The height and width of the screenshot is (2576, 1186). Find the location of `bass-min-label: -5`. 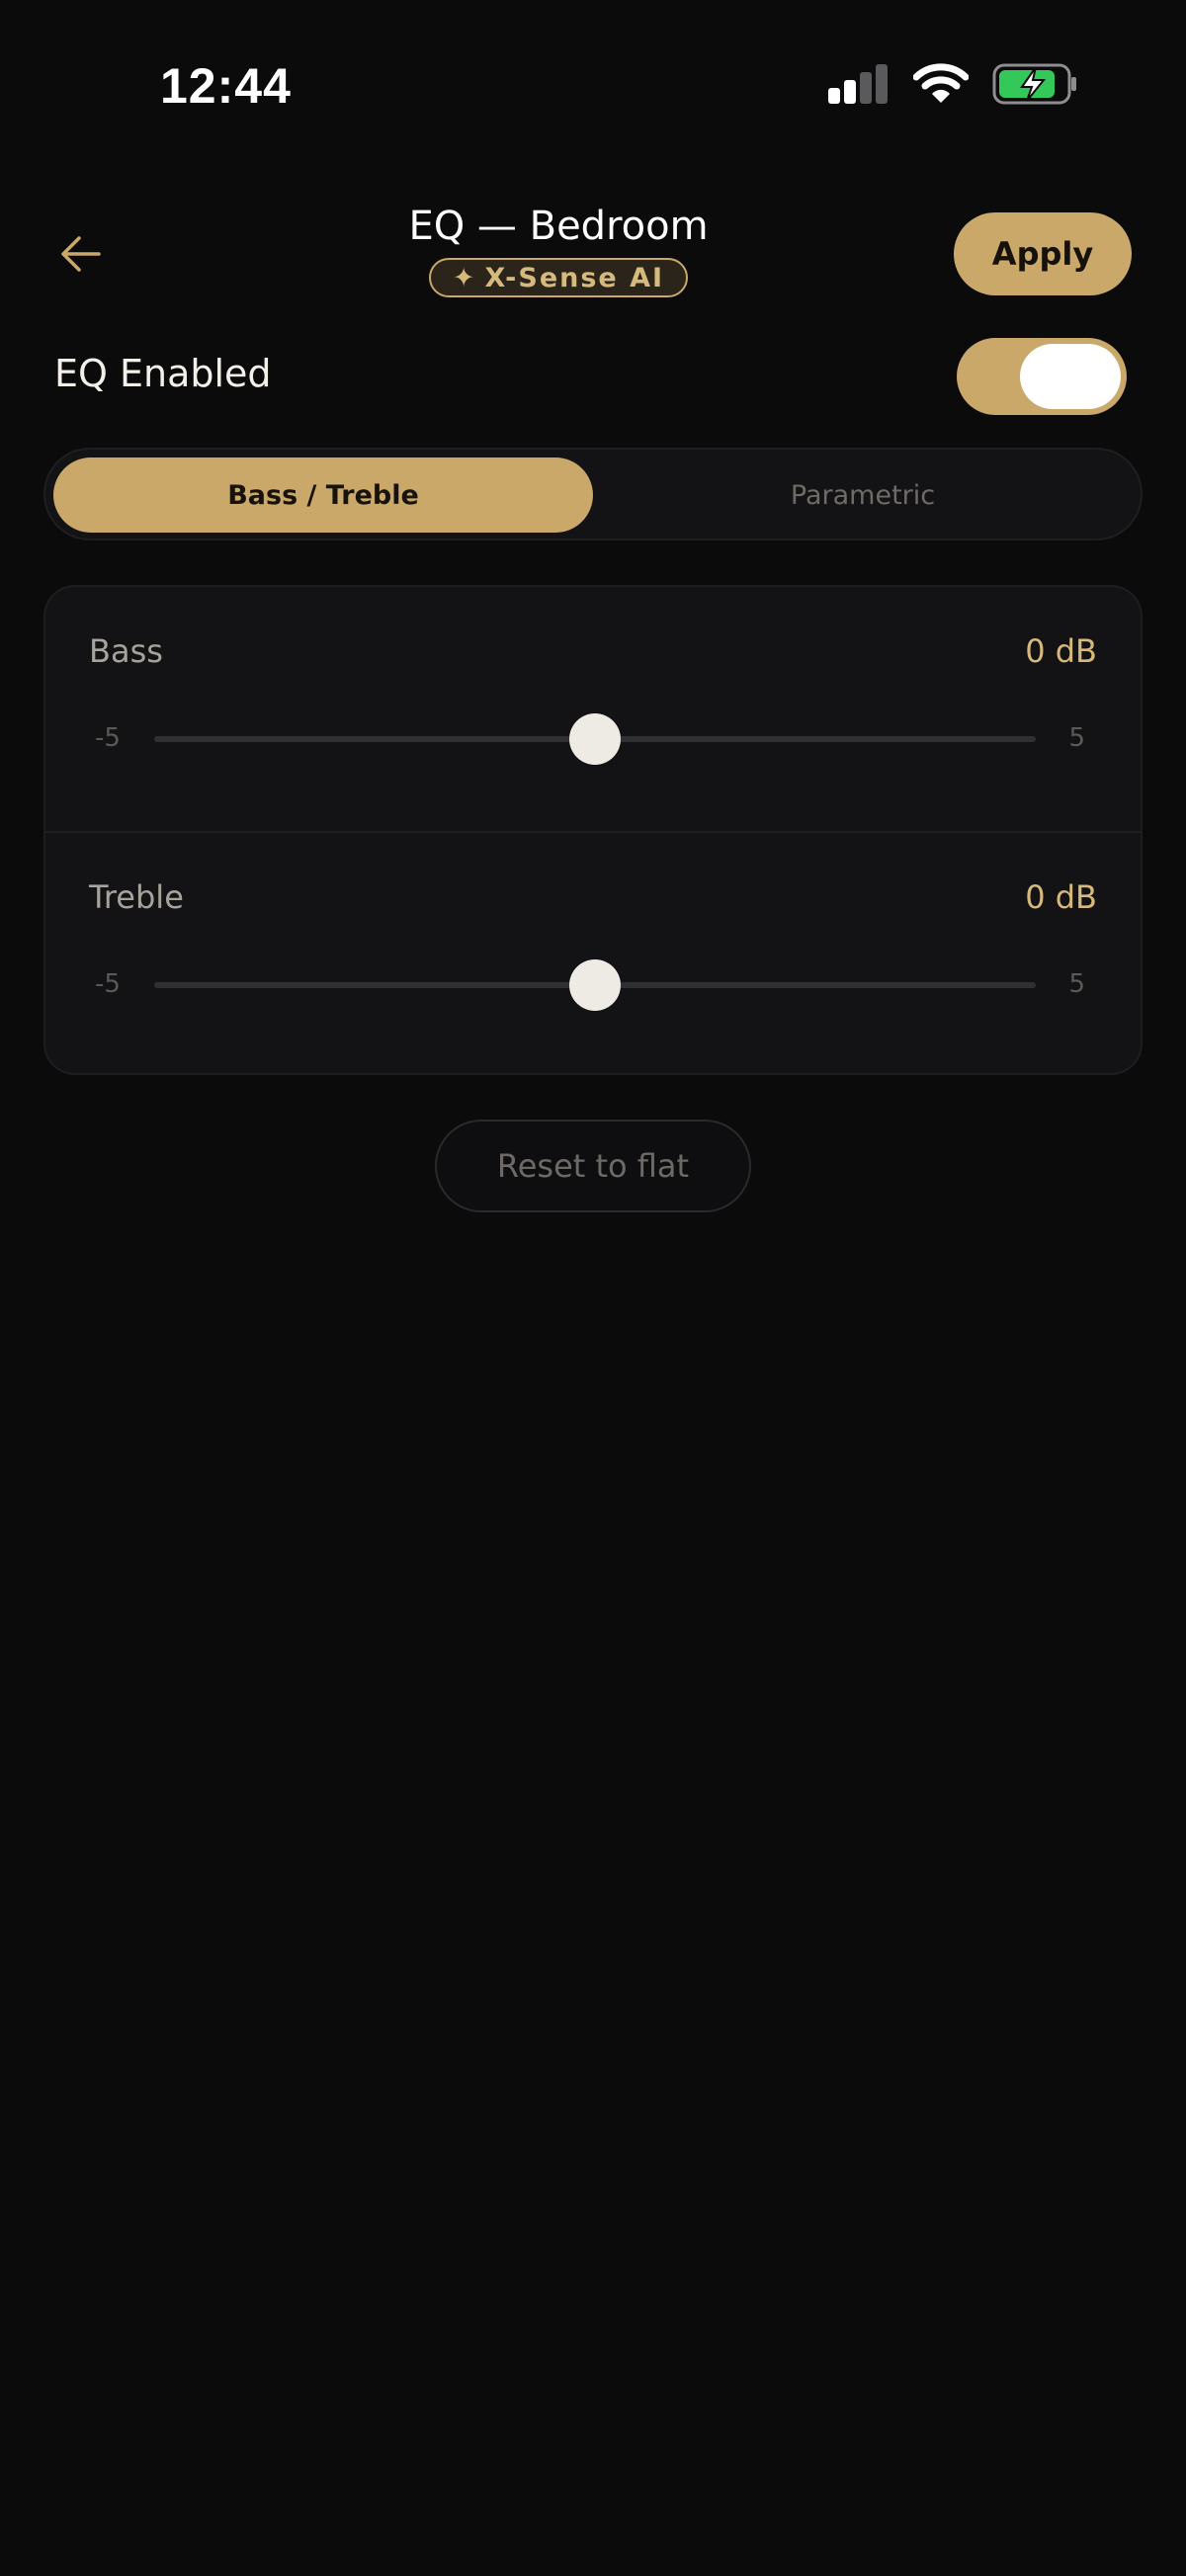

bass-min-label: -5 is located at coordinates (108, 738).